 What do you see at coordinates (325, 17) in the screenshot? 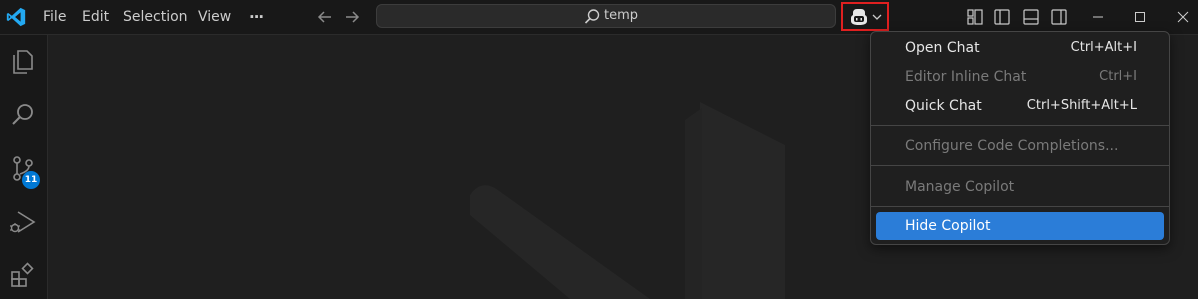
I see `back-arrow-icon` at bounding box center [325, 17].